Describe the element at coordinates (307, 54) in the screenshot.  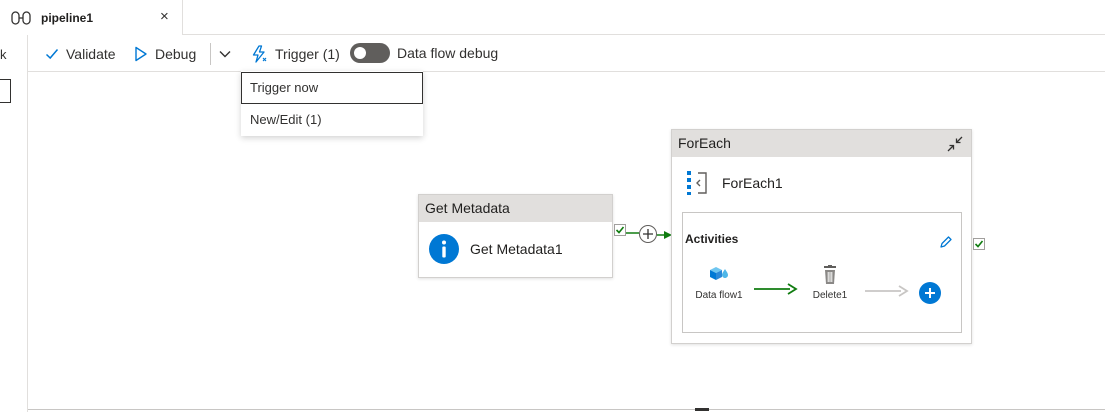
I see `trigger-label: Trigger (1)` at that location.